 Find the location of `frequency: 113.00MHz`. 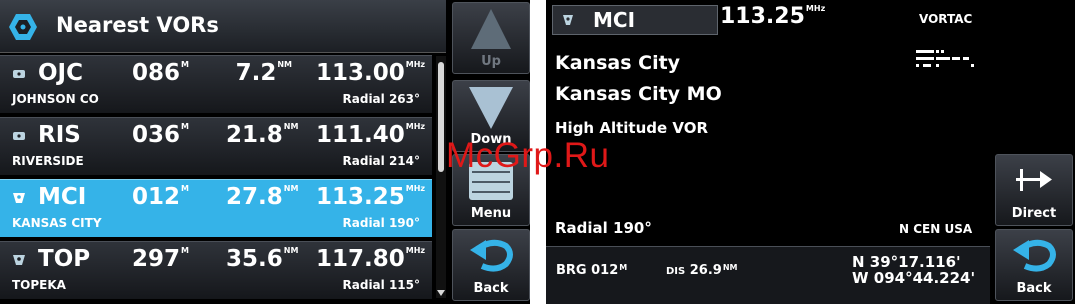

frequency: 113.00MHz is located at coordinates (371, 73).